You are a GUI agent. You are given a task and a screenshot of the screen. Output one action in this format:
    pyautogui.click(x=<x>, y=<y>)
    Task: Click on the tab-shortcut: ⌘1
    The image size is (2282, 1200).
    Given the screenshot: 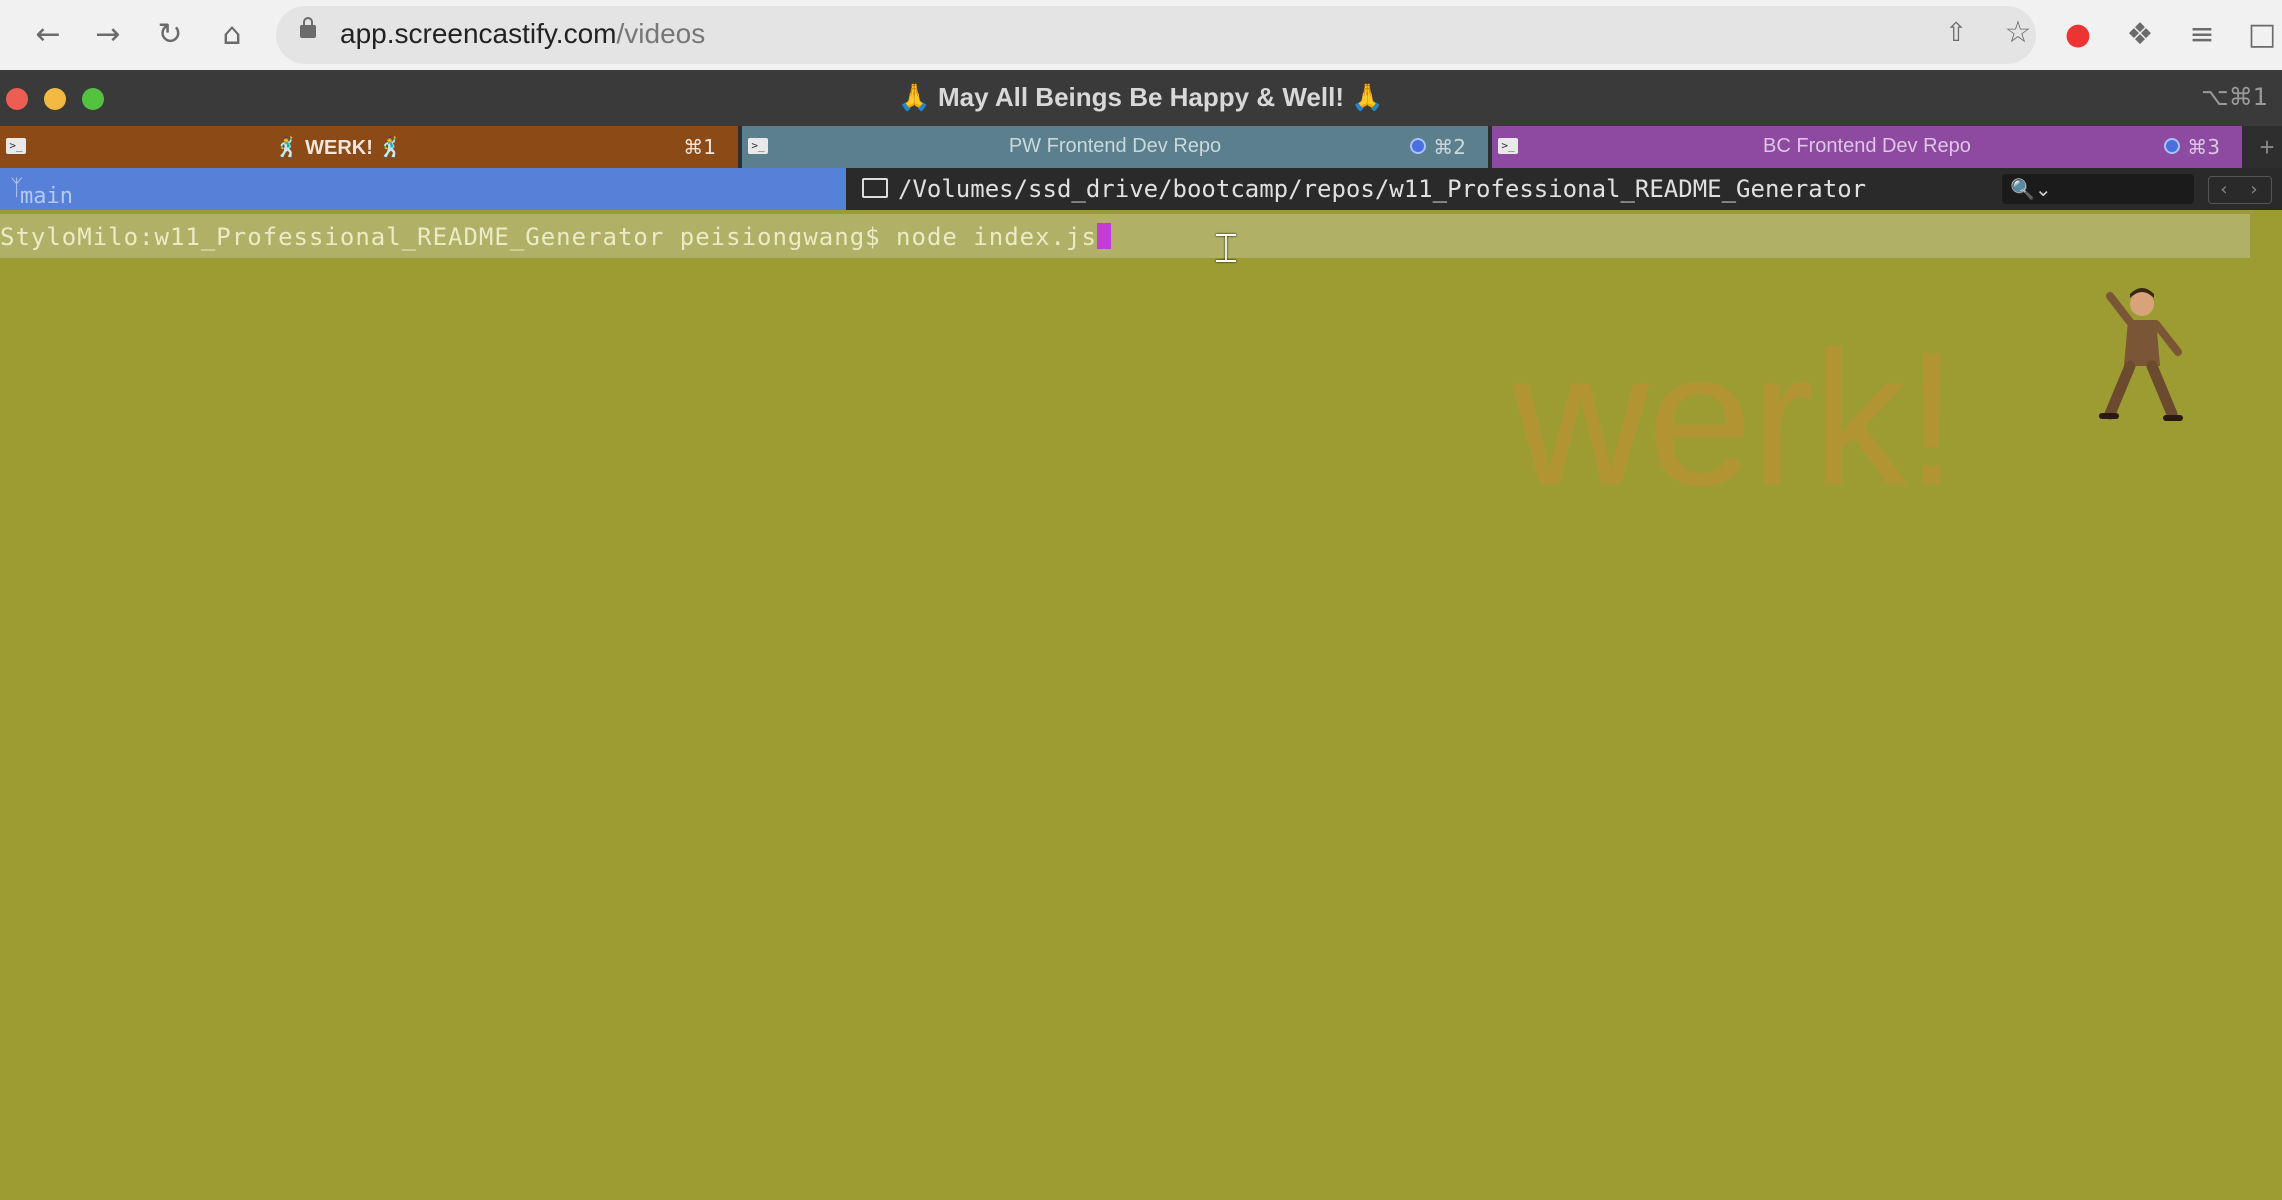 What is the action you would take?
    pyautogui.click(x=699, y=147)
    